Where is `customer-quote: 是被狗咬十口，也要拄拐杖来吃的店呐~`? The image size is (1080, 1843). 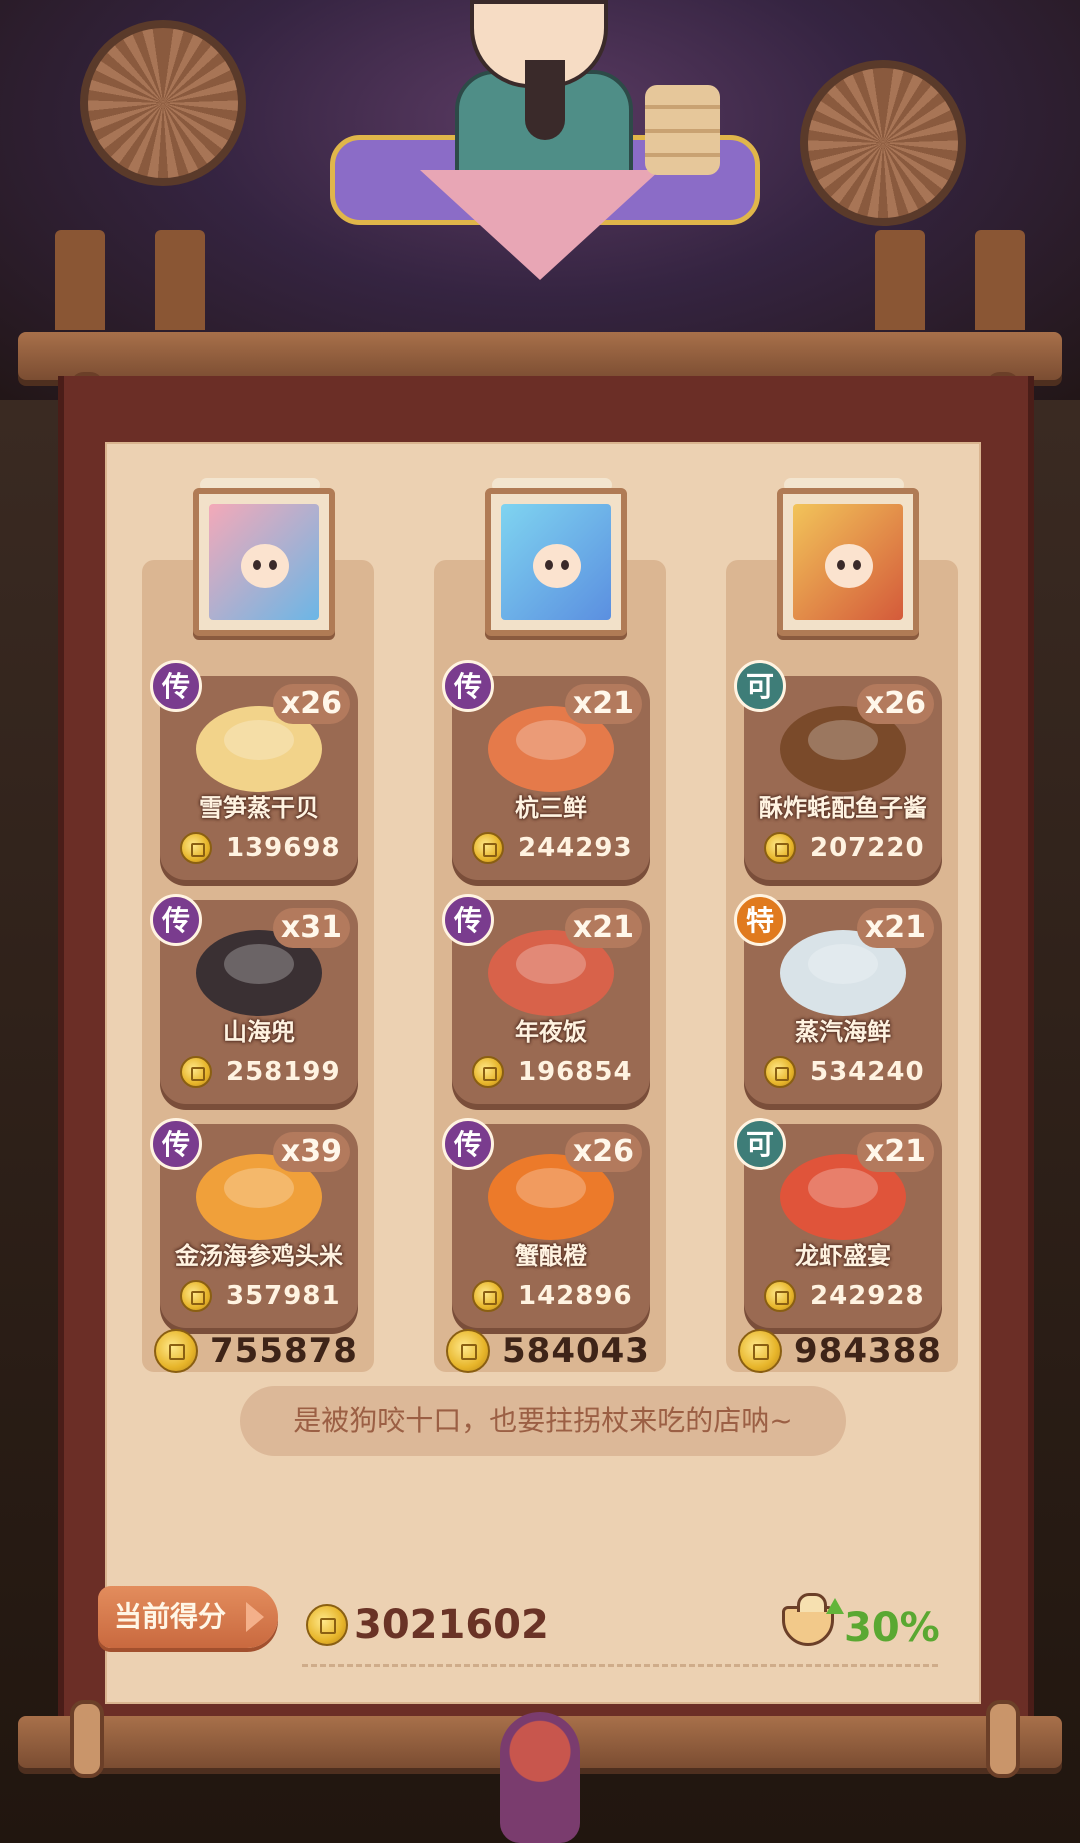 customer-quote: 是被狗咬十口，也要拄拐杖来吃的店呐~ is located at coordinates (543, 1421).